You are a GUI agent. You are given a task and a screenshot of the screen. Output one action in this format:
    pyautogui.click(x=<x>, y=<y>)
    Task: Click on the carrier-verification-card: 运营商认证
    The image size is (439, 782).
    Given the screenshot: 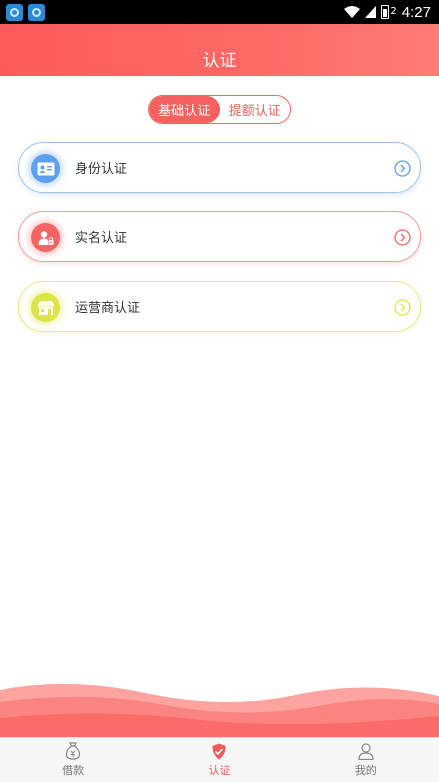 What is the action you would take?
    pyautogui.click(x=219, y=306)
    